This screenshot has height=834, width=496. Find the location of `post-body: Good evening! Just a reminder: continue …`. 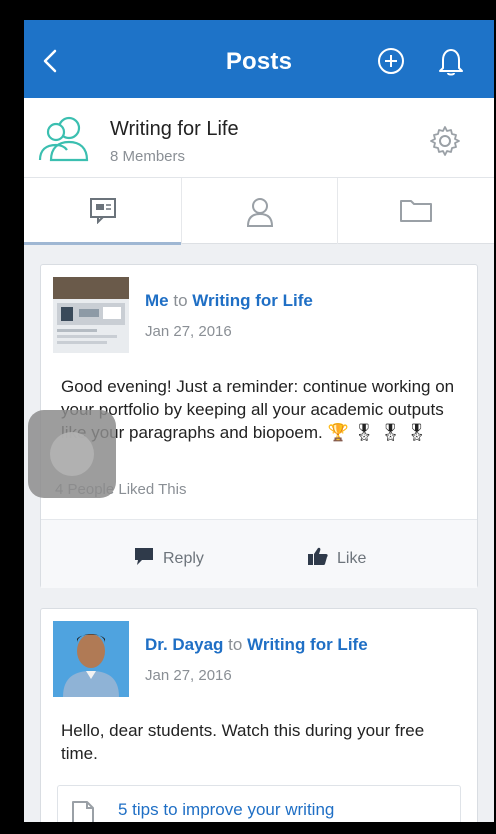

post-body: Good evening! Just a reminder: continue … is located at coordinates (263, 409).